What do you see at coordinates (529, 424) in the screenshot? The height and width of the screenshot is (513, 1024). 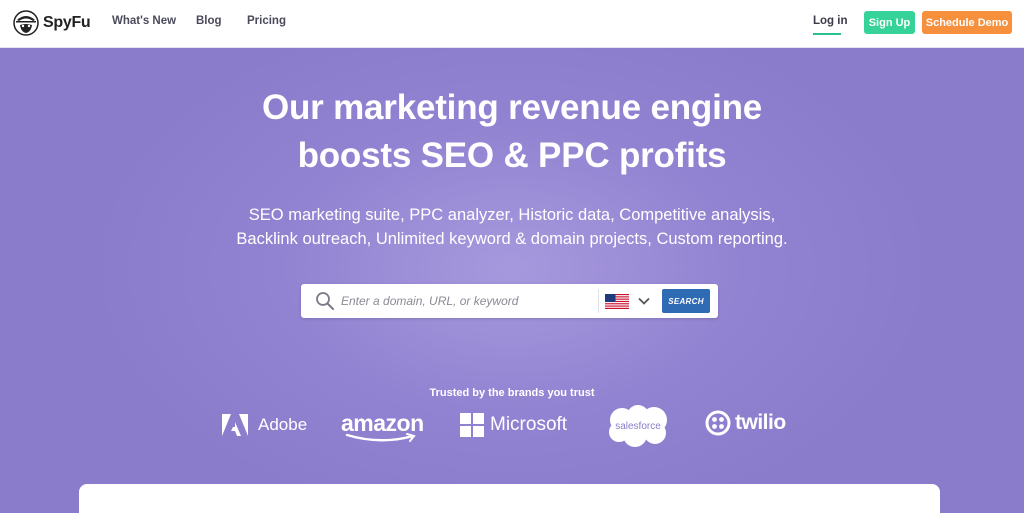 I see `microsoft-wordmark: Microsoft` at bounding box center [529, 424].